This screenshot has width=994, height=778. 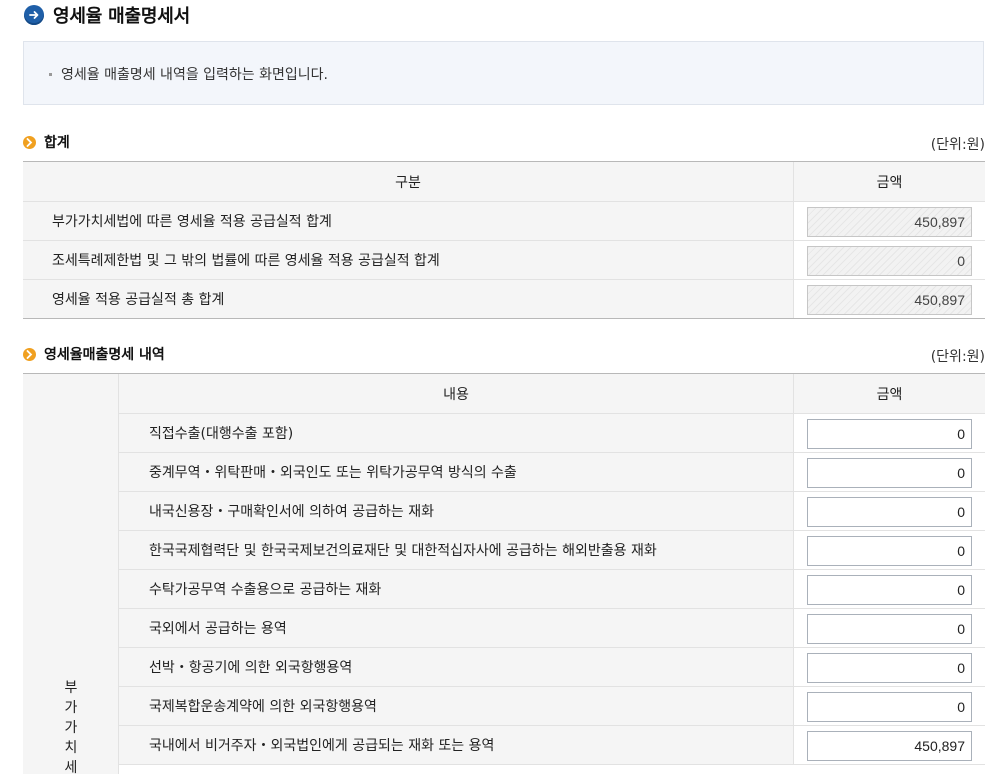 I want to click on summary-row: 조세특례제한법 및 그 밖의 법률에 따른 영세율 적용 공급실적 합계, so click(x=504, y=260).